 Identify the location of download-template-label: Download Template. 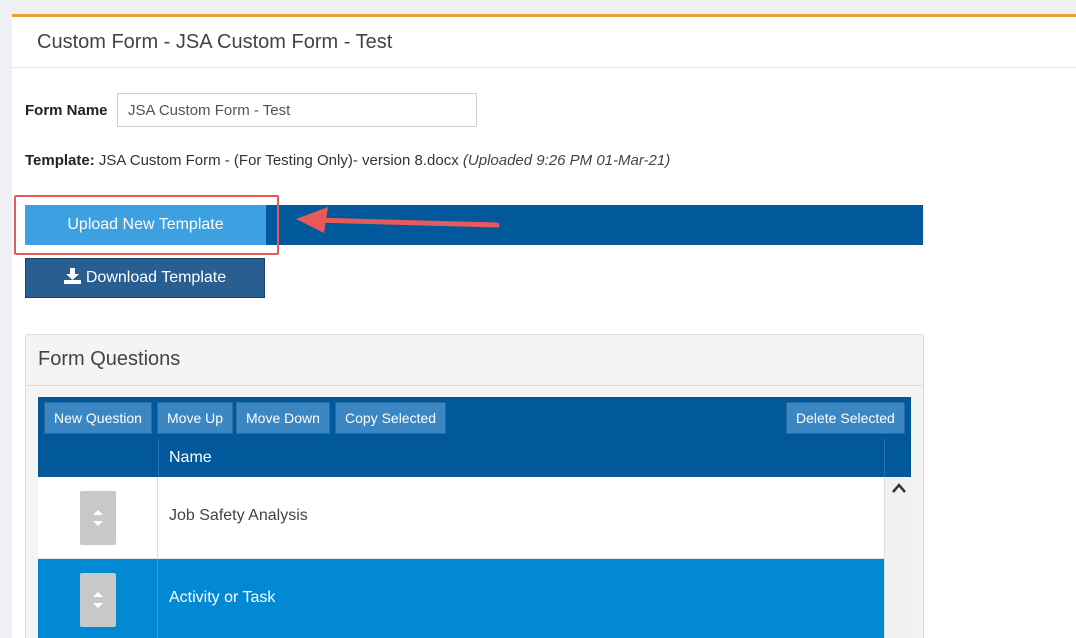
(156, 277).